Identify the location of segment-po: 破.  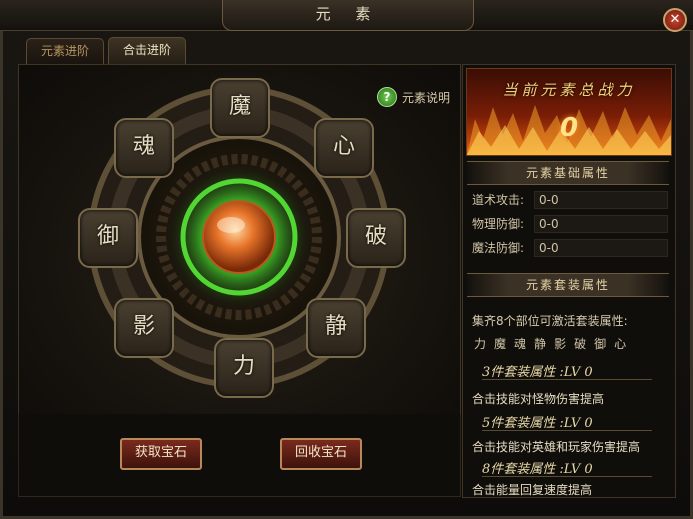
(376, 238).